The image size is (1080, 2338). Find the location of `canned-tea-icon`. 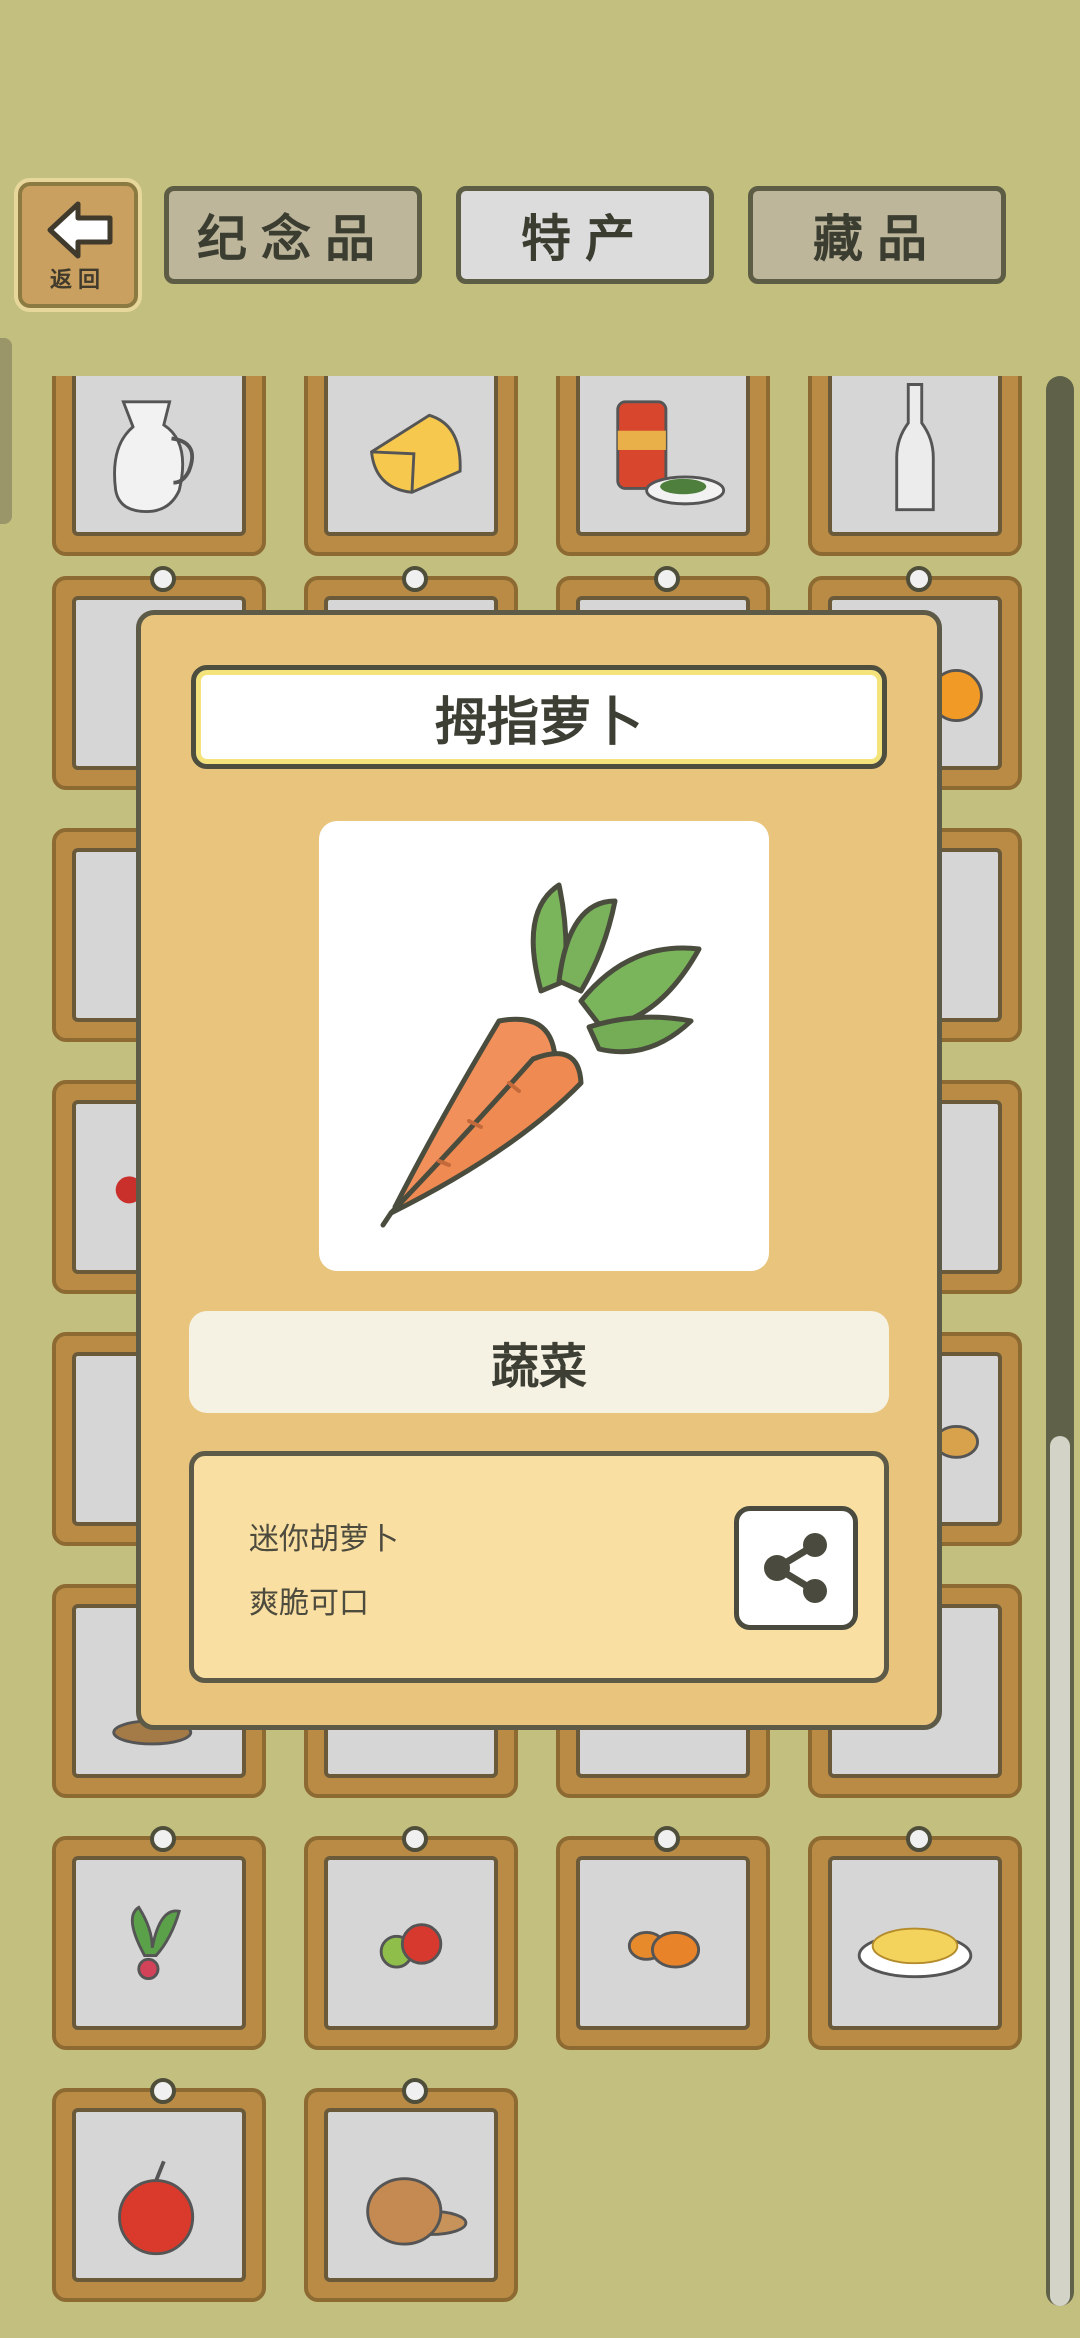

canned-tea-icon is located at coordinates (671, 453).